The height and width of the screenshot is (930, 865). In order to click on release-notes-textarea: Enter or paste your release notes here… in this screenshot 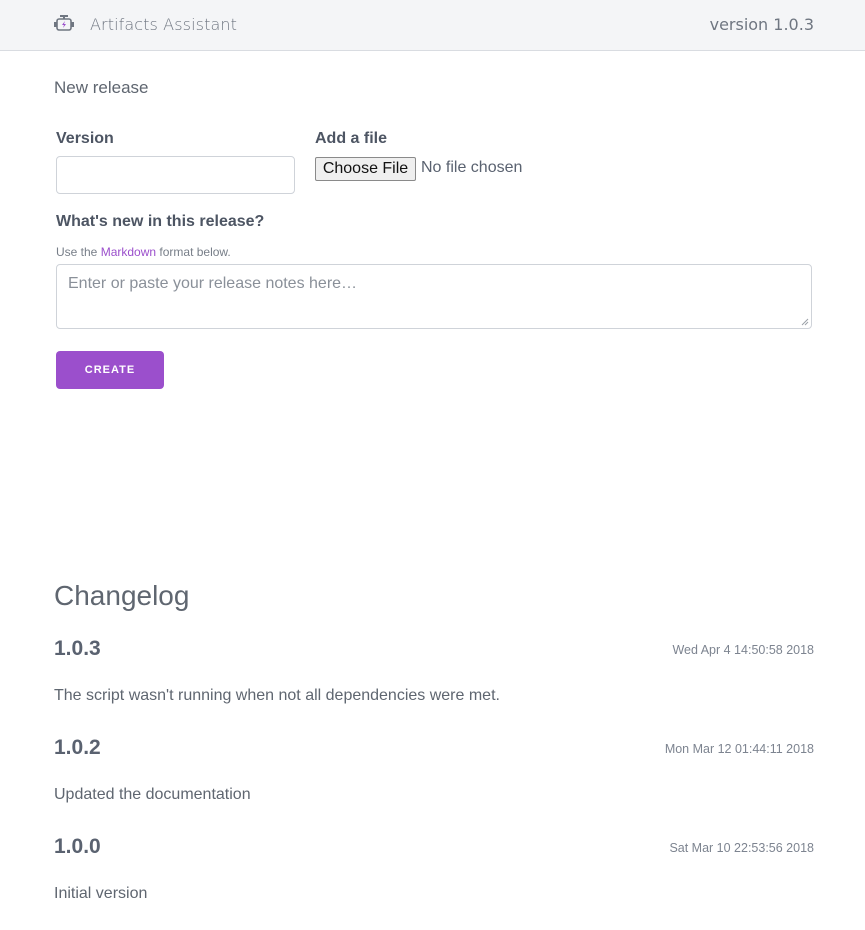, I will do `click(434, 296)`.